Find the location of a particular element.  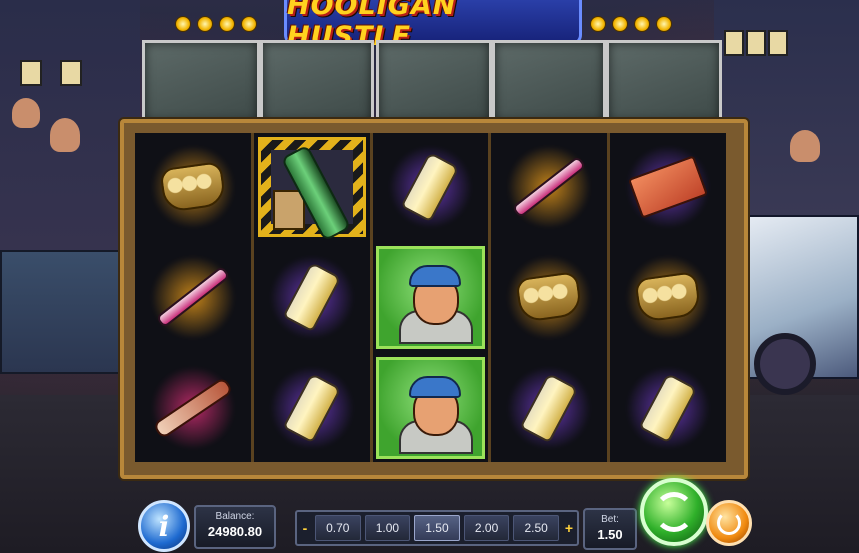

balance-value: 24980.80 is located at coordinates (235, 531).